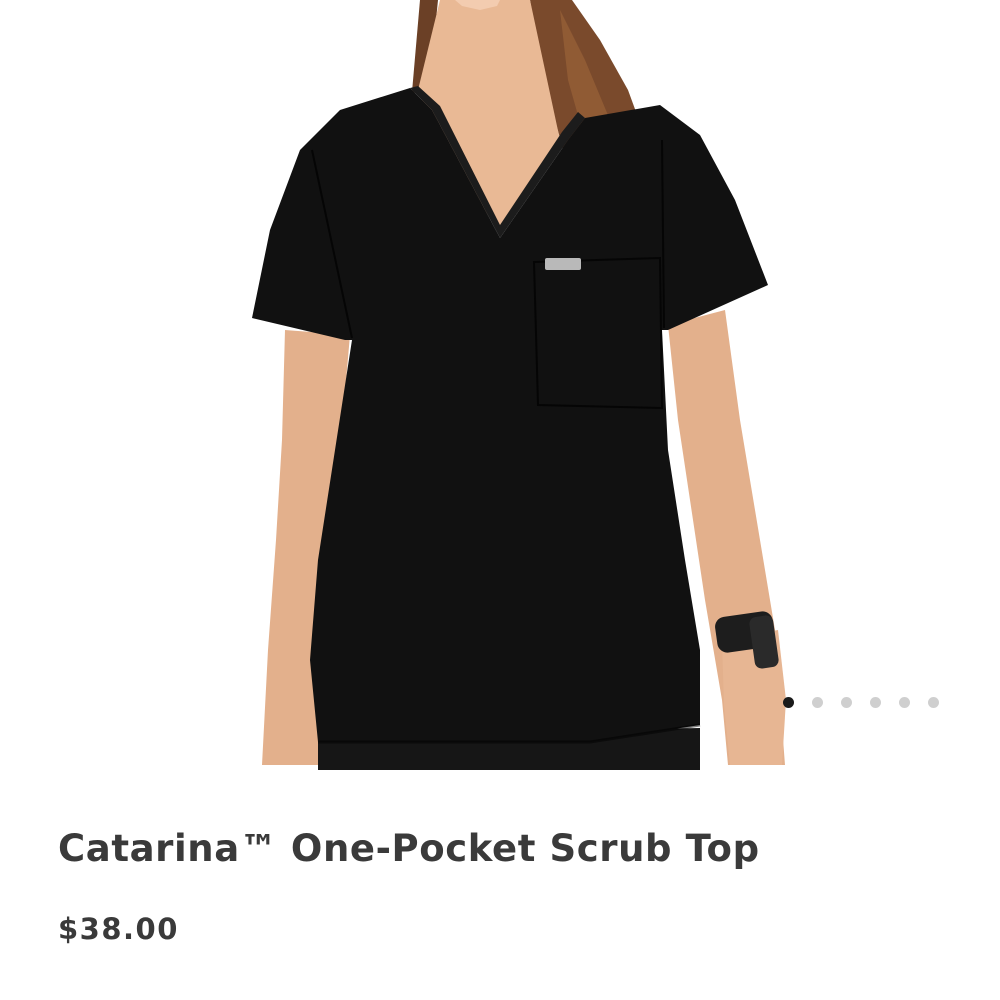 The height and width of the screenshot is (1000, 1000). Describe the element at coordinates (409, 848) in the screenshot. I see `product-title: Catarina™ One-Pocket Scrub Top` at that location.